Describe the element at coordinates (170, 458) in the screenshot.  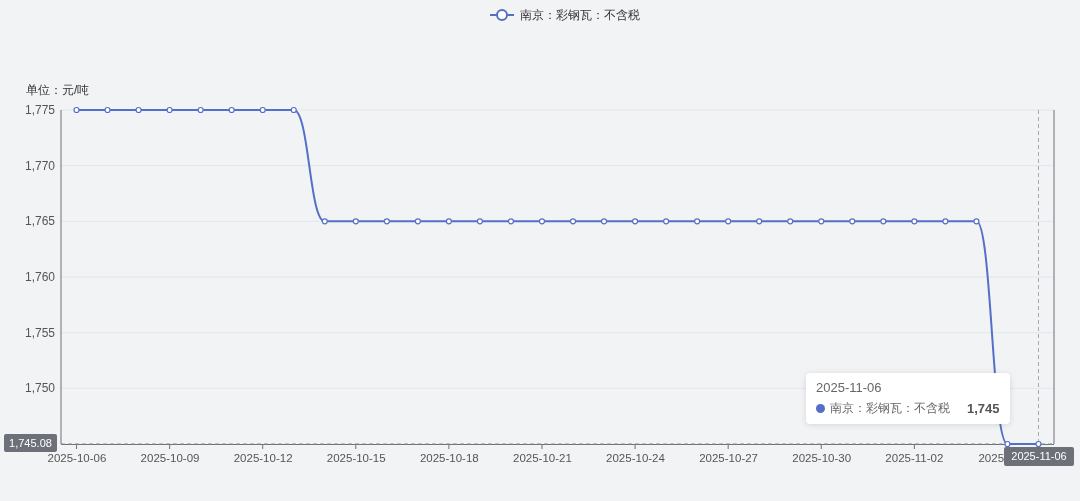
I see `x-tick-label: 2025-10-09` at that location.